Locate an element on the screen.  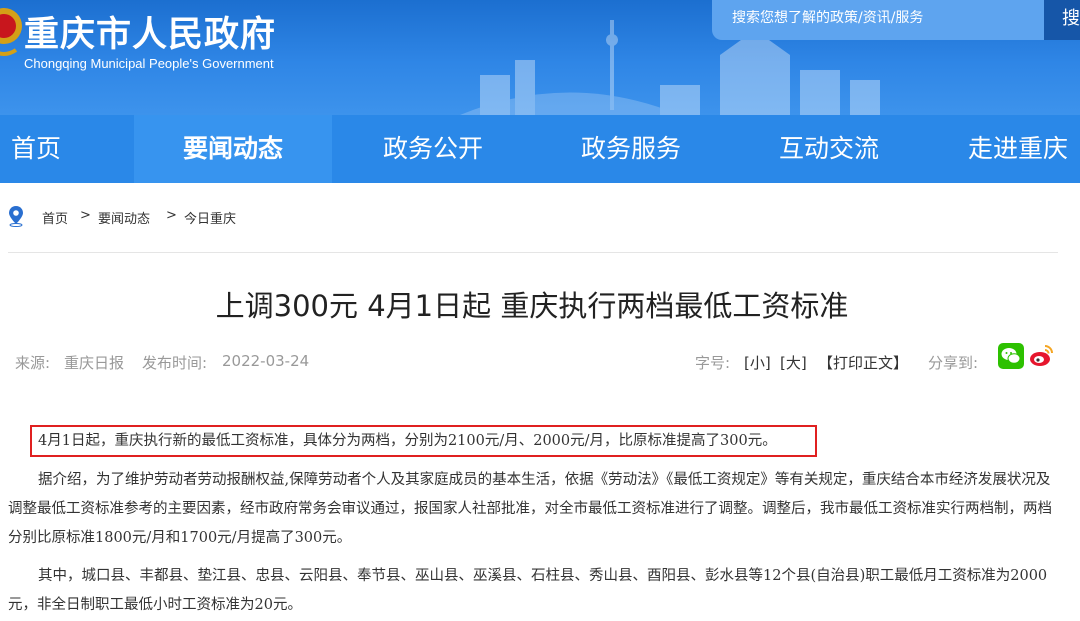
breadcrumb-today-chongqing: 今日重庆 is located at coordinates (210, 217).